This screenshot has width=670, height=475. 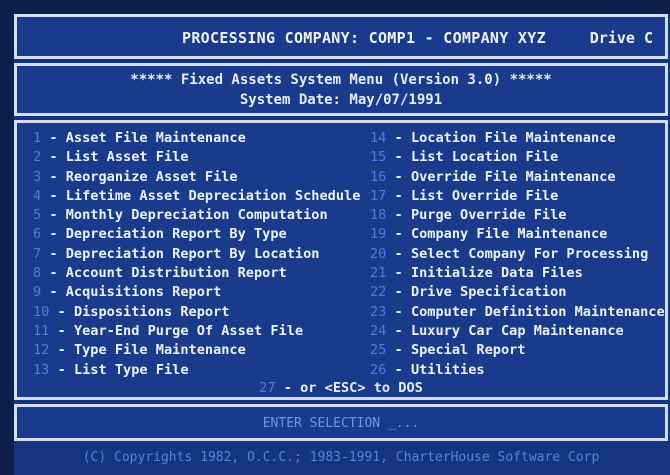 What do you see at coordinates (196, 138) in the screenshot?
I see `menu-item-1: 1 - Asset File Maintenance` at bounding box center [196, 138].